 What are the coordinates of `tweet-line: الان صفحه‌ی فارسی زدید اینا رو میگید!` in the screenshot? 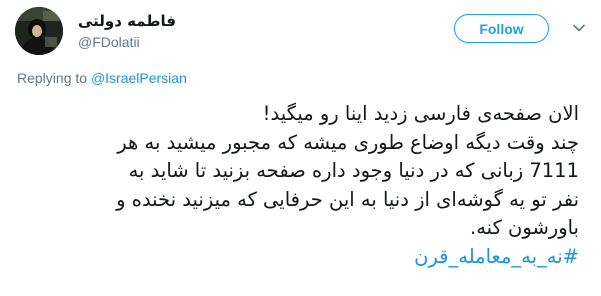 It's located at (420, 113).